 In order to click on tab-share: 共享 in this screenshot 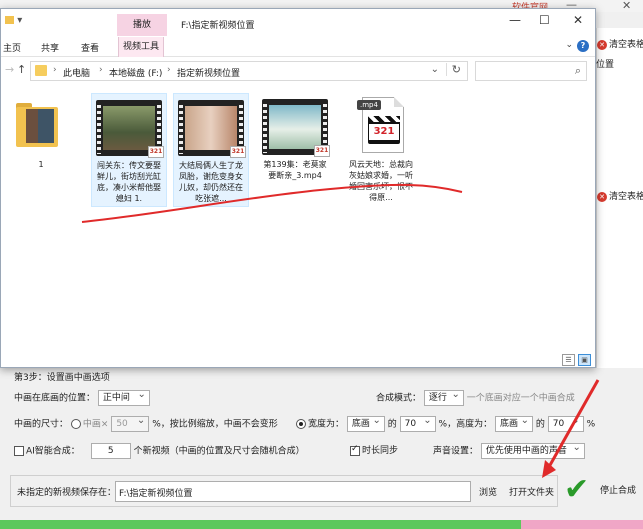, I will do `click(50, 47)`.